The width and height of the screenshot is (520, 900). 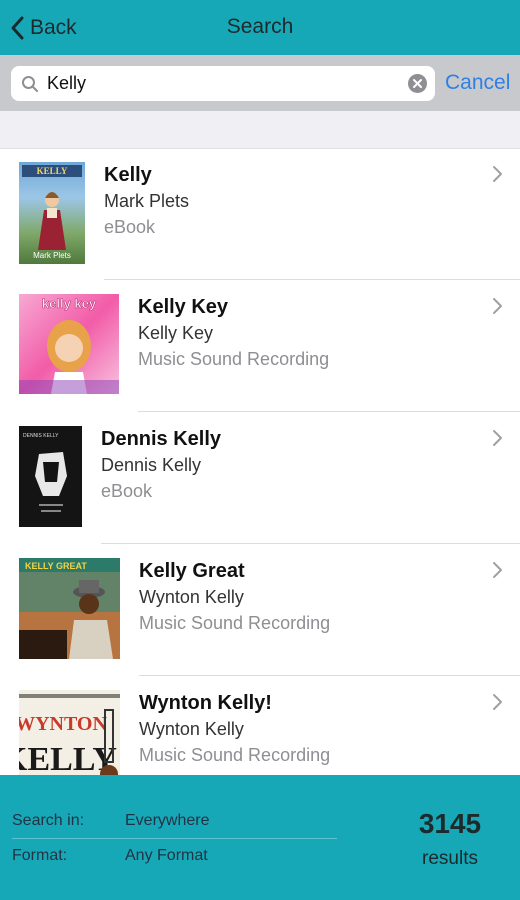 I want to click on clear-icon, so click(x=417, y=83).